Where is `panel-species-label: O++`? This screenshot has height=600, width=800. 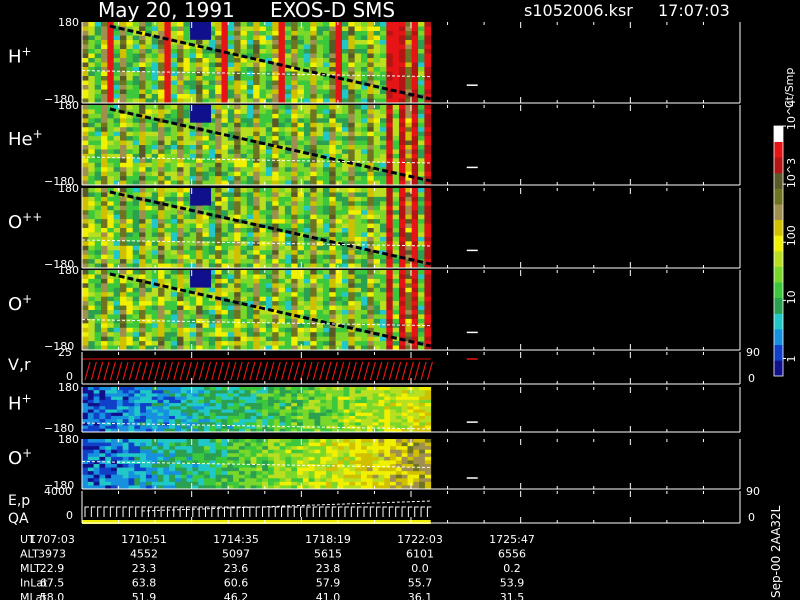
panel-species-label: O++ is located at coordinates (25, 221).